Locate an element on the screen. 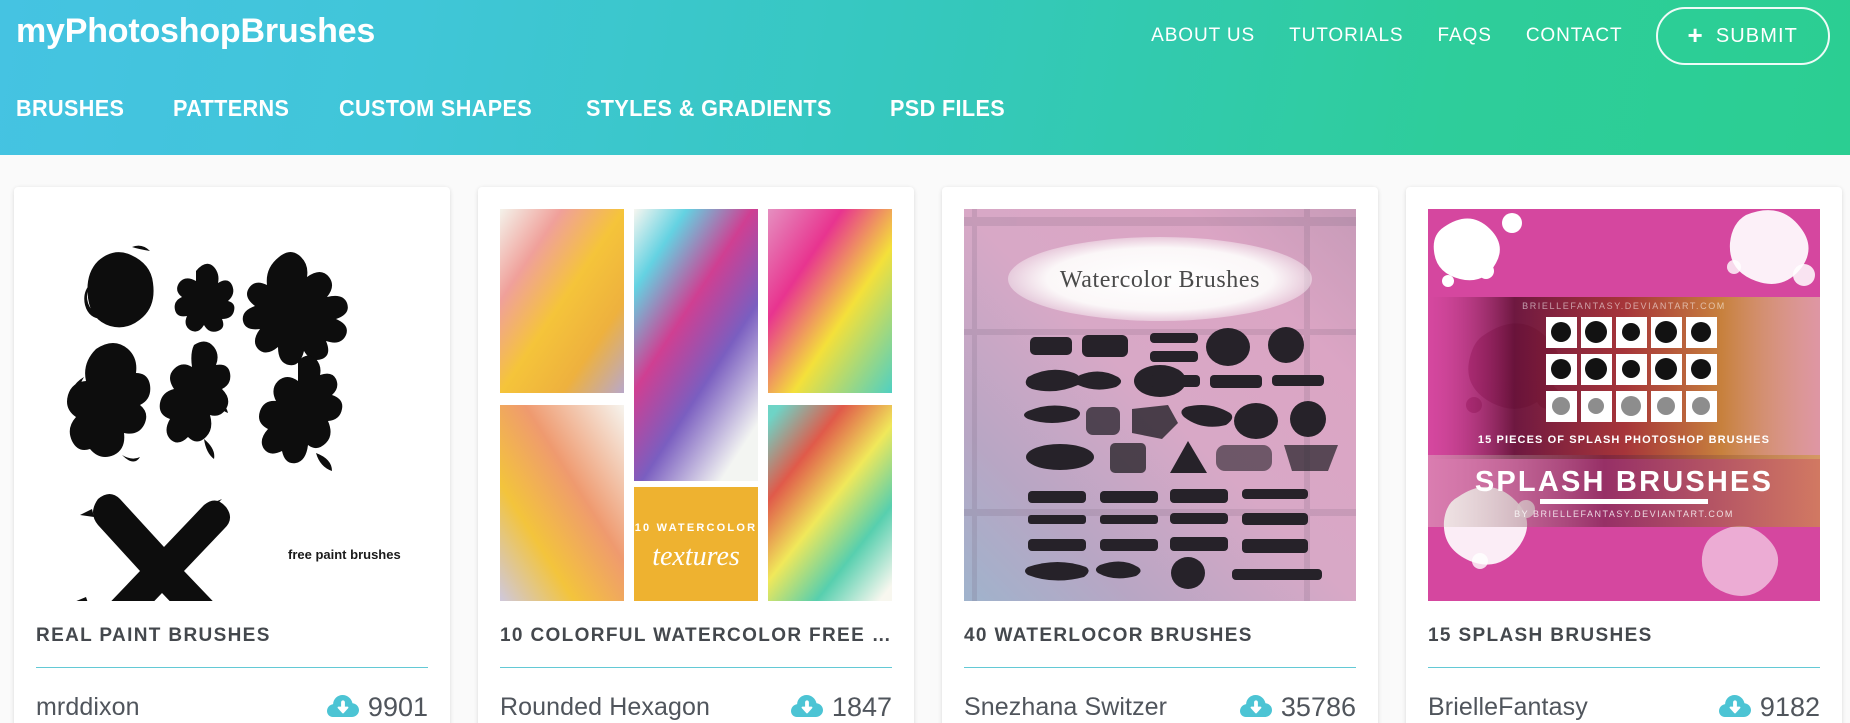  thumb-caption-top-text: 15 PIECES OF SPLASH PHOTOSHOP BRUSHES is located at coordinates (1624, 440).